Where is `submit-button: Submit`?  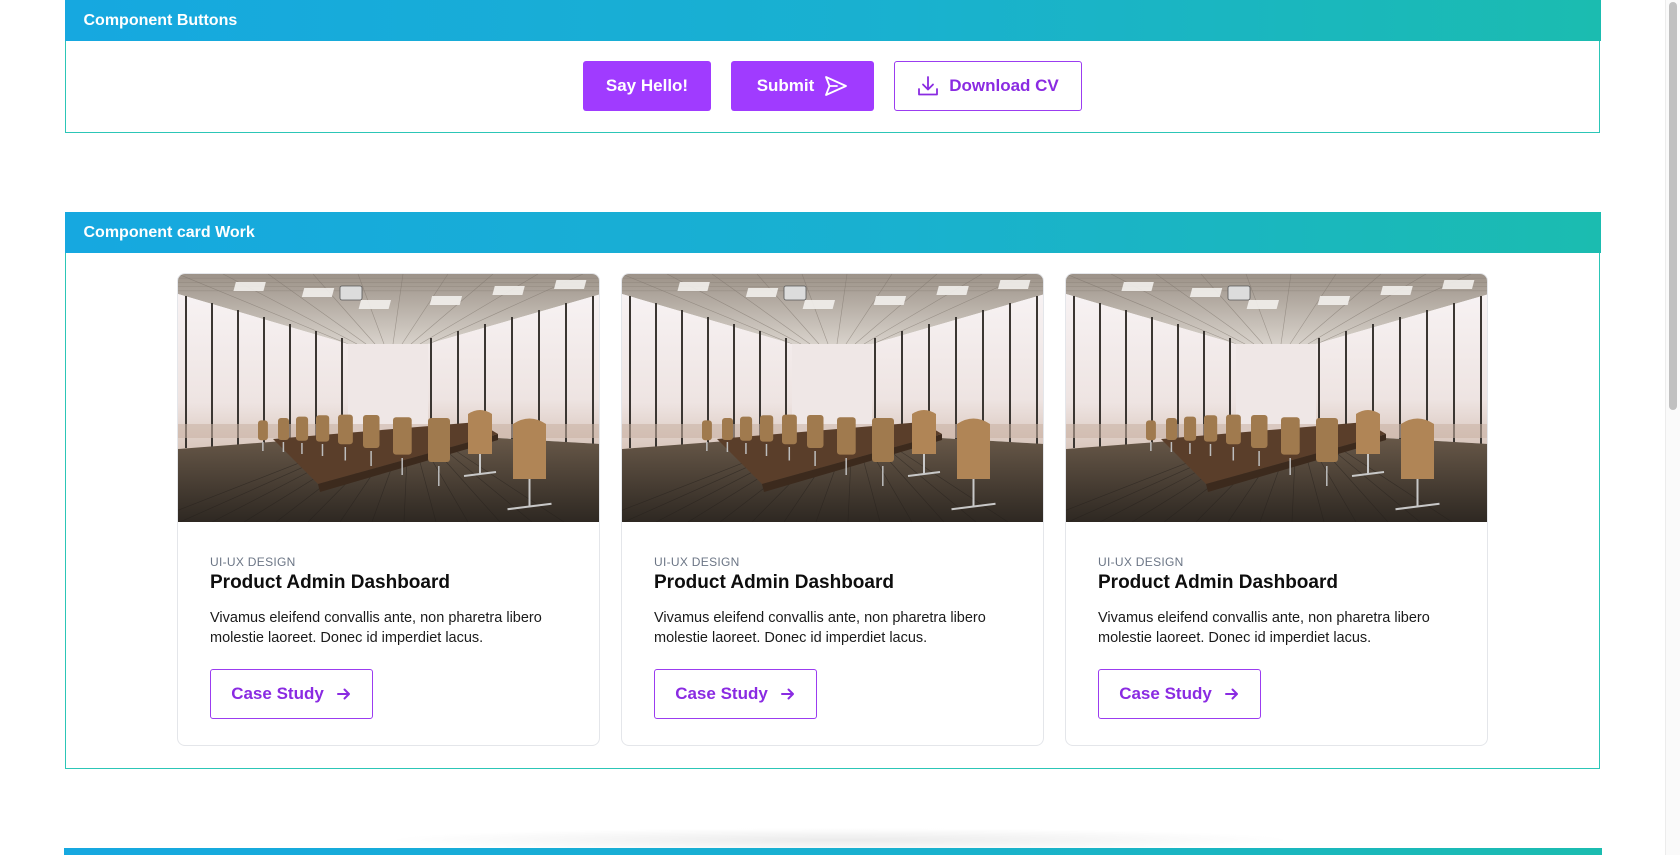
submit-button: Submit is located at coordinates (802, 86).